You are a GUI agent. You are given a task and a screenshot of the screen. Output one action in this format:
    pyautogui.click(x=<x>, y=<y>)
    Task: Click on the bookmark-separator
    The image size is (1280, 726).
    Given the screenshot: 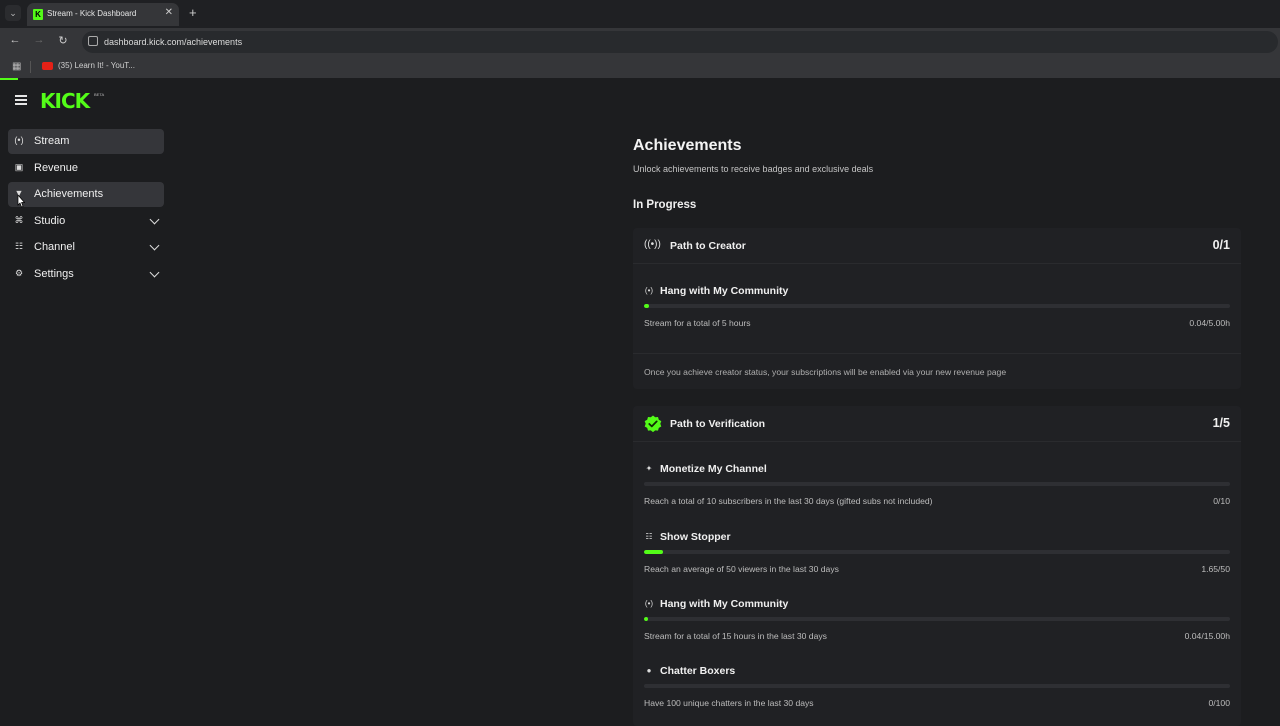 What is the action you would take?
    pyautogui.click(x=30, y=67)
    